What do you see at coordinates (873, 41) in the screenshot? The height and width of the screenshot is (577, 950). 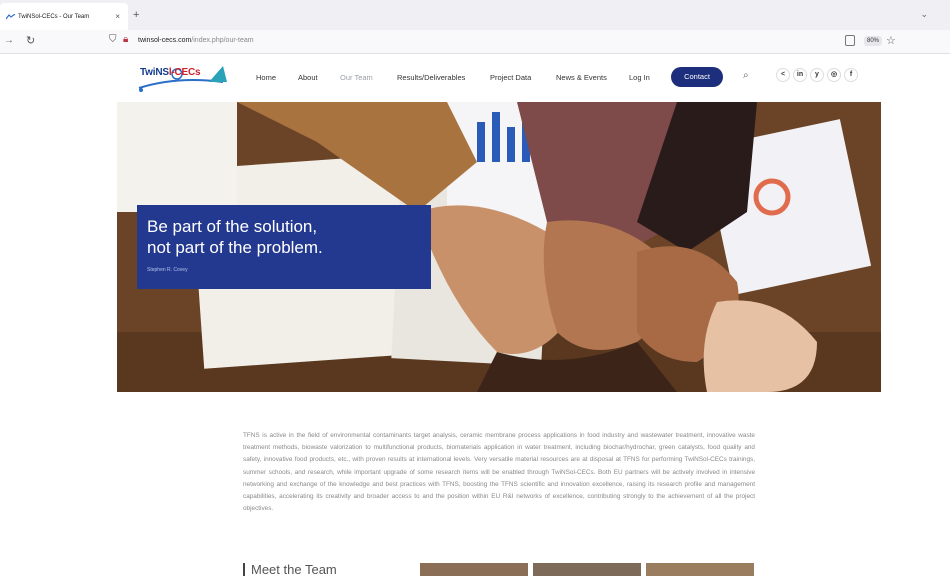 I see `zoom-level-badge: 80%` at bounding box center [873, 41].